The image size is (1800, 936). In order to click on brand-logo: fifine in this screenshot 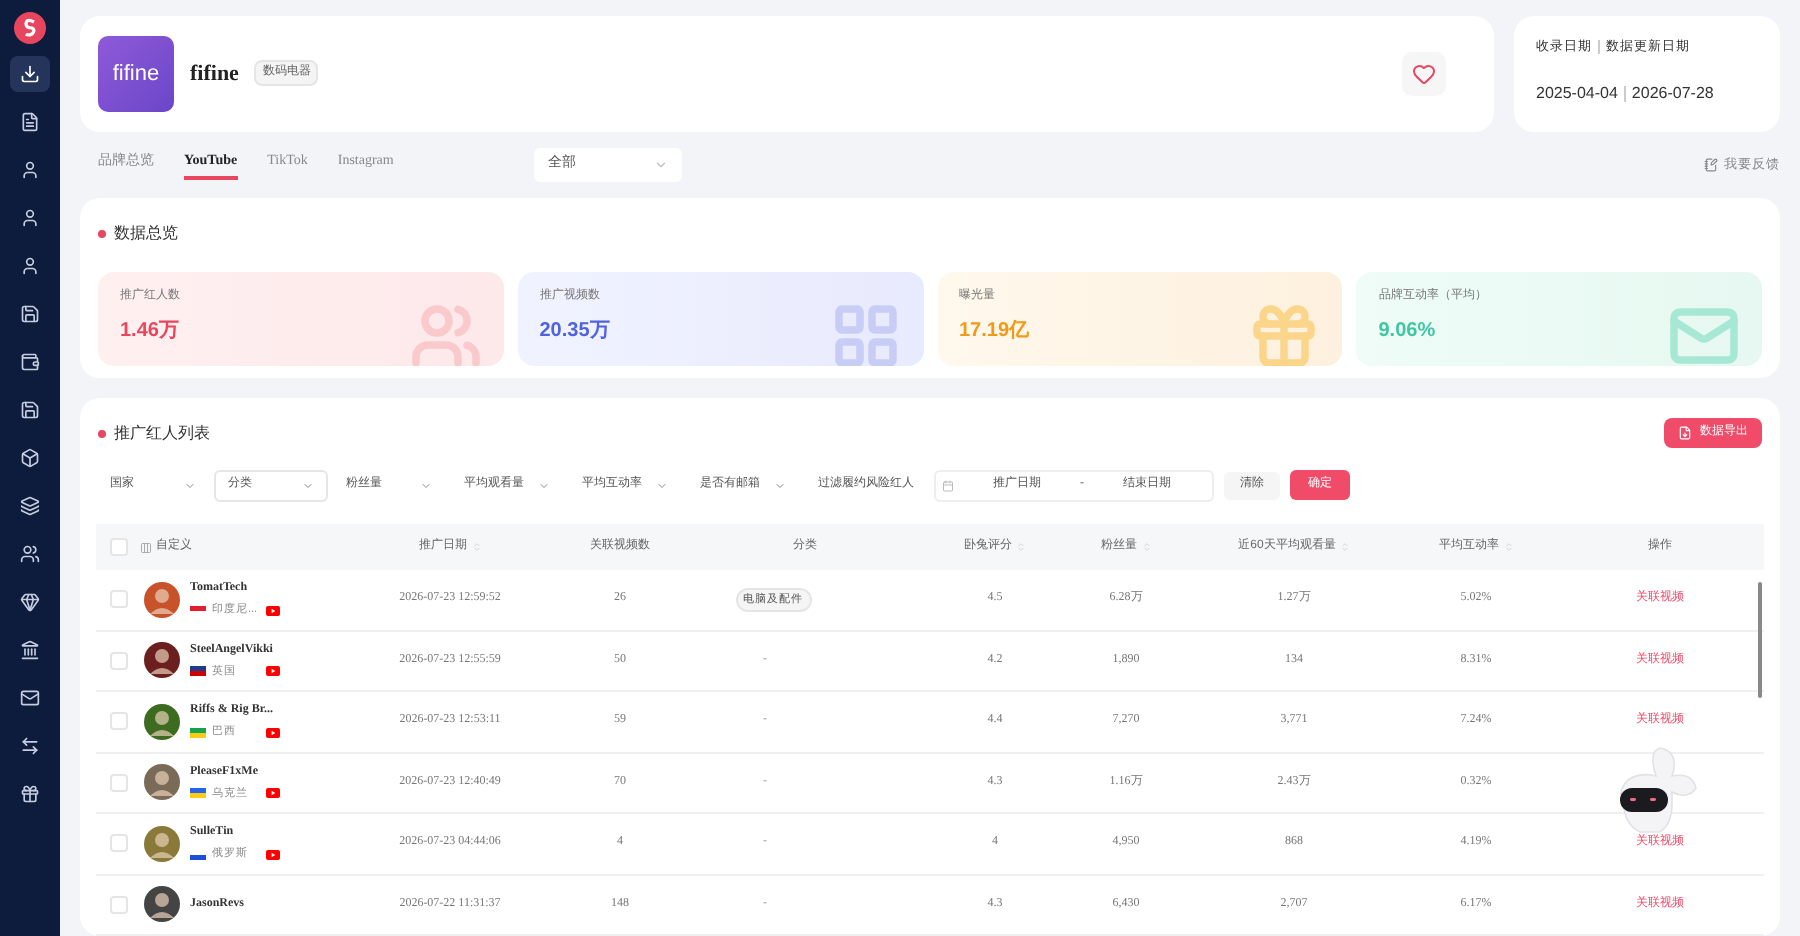, I will do `click(136, 73)`.